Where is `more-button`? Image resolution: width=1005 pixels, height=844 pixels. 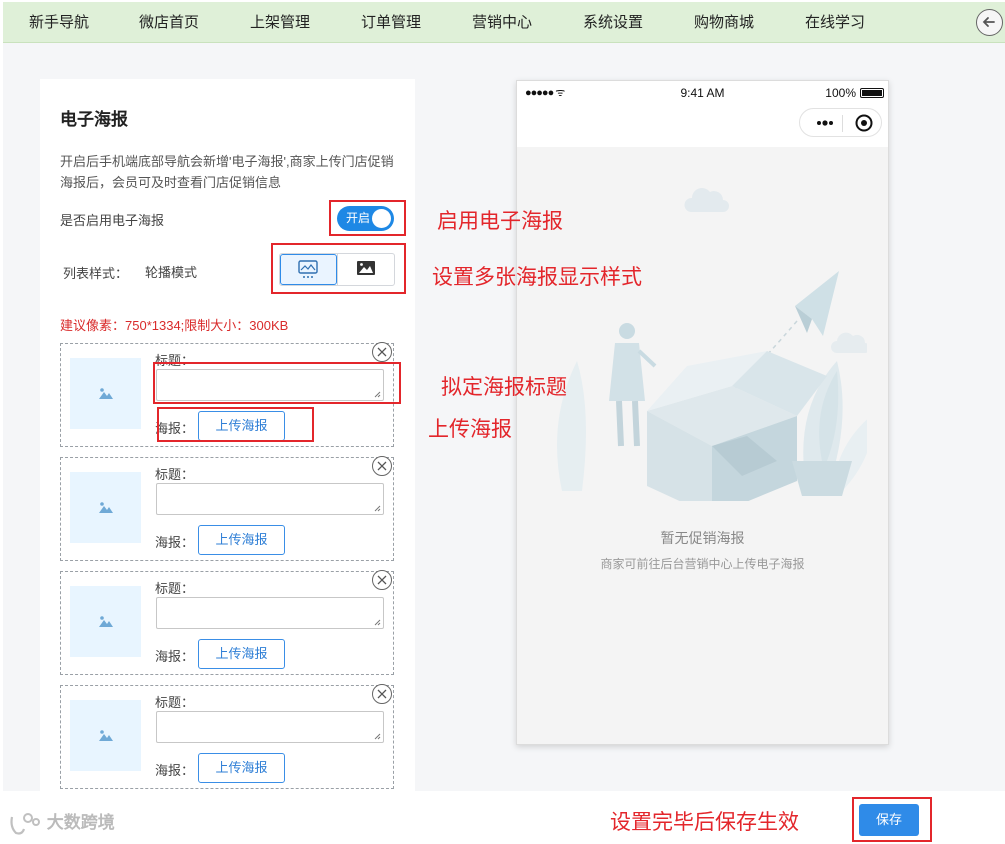 more-button is located at coordinates (825, 122).